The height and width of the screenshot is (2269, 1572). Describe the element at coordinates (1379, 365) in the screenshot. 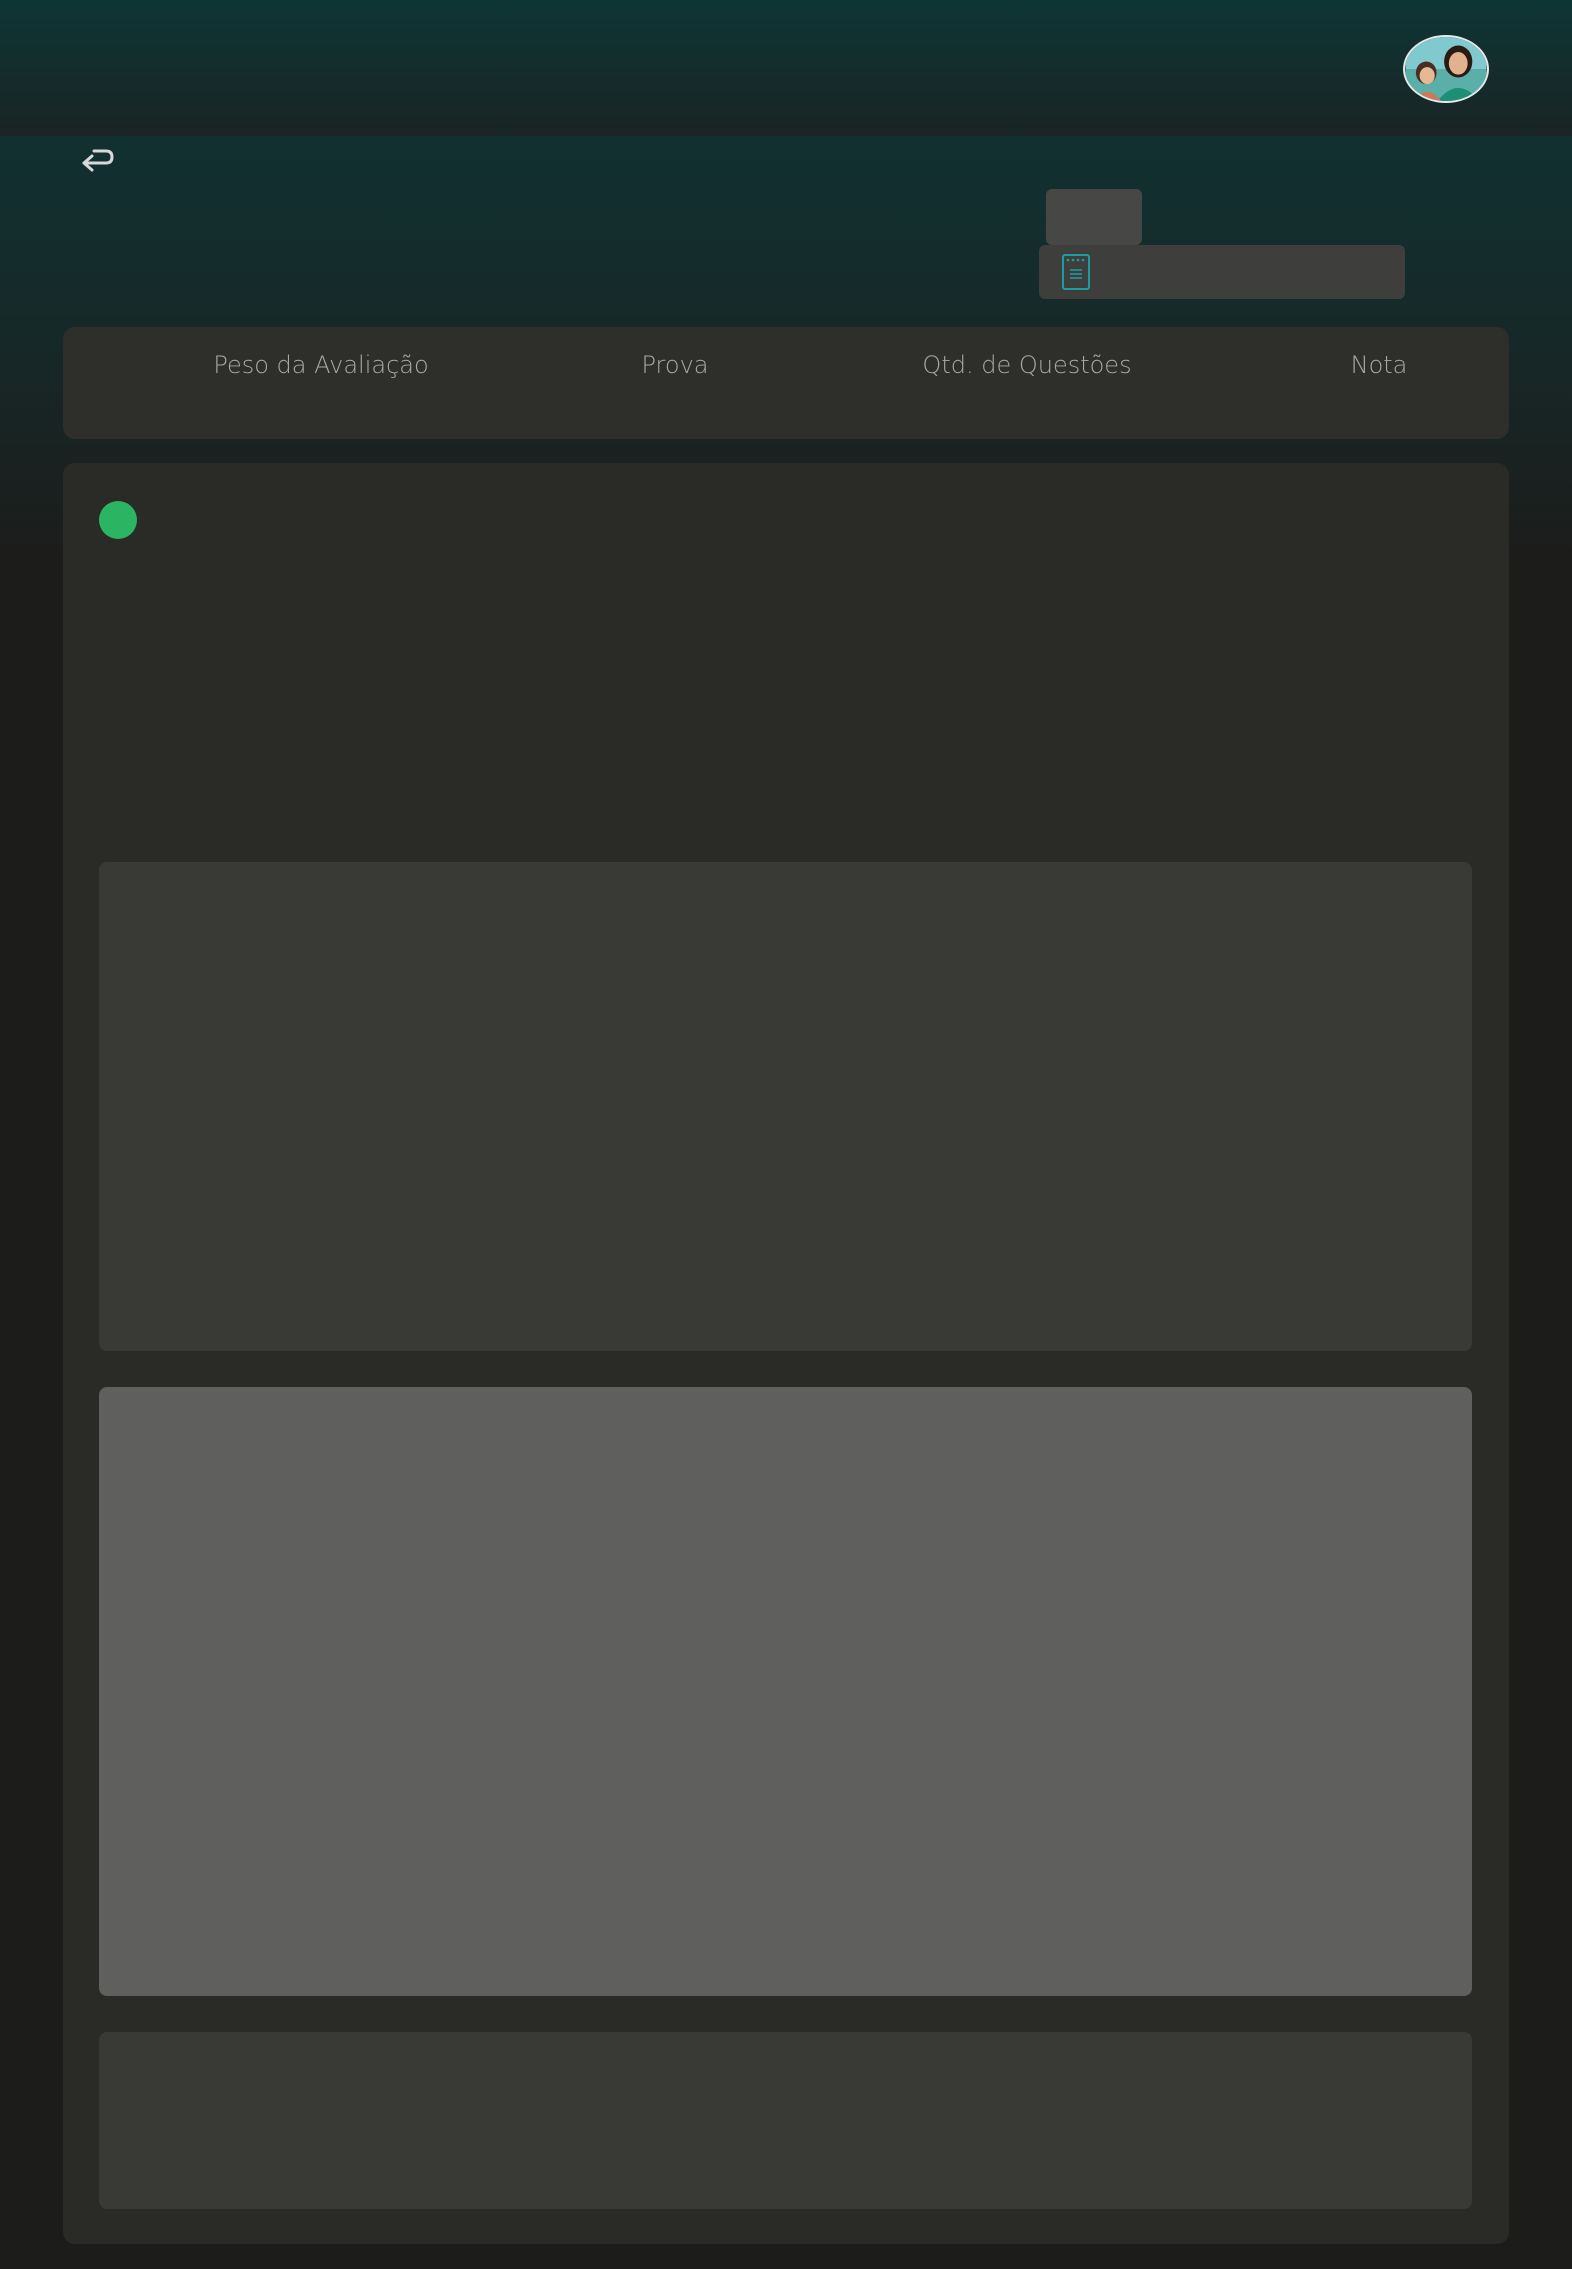

I see `column-header-grade: Nota` at that location.